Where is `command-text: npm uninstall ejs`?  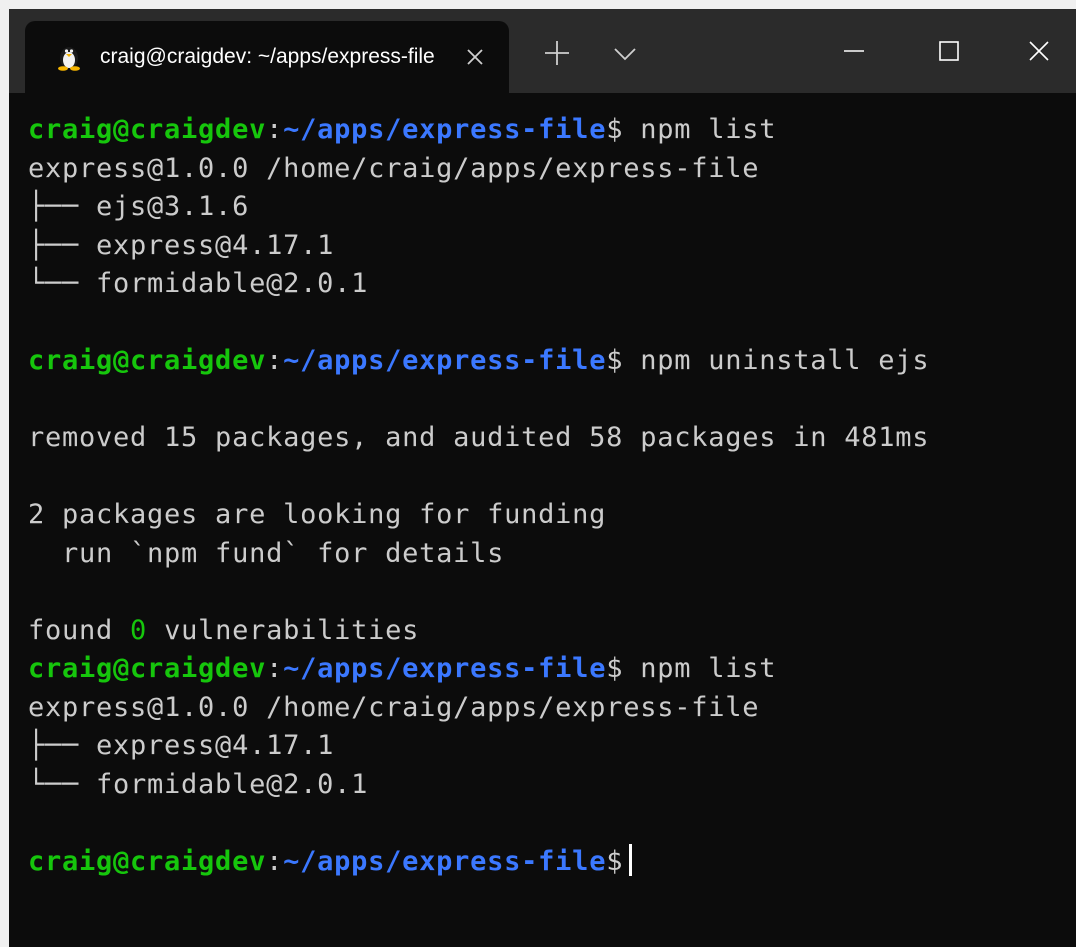
command-text: npm uninstall ejs is located at coordinates (785, 360).